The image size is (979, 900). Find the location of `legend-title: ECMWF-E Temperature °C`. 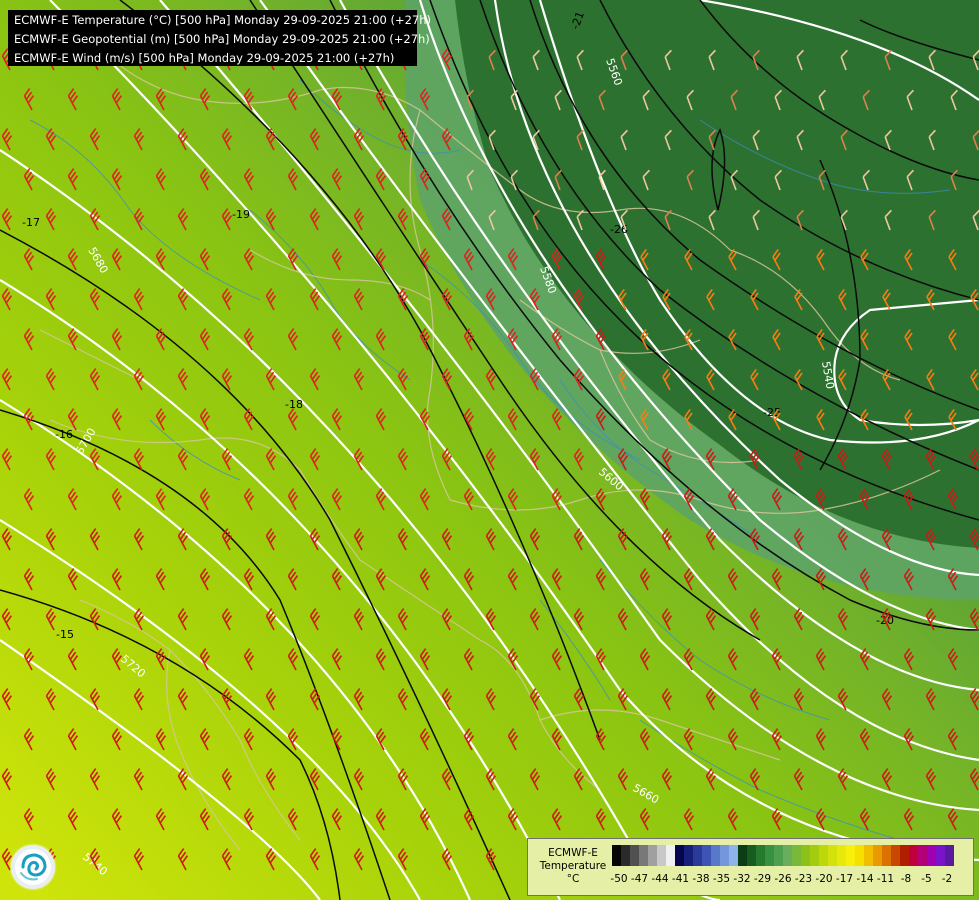

legend-title: ECMWF-E Temperature °C is located at coordinates (573, 866).